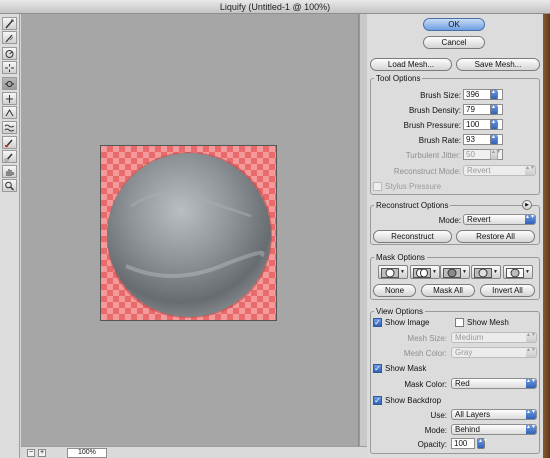 The width and height of the screenshot is (550, 458). What do you see at coordinates (425, 384) in the screenshot?
I see `mask-color-label: Mask Color:` at bounding box center [425, 384].